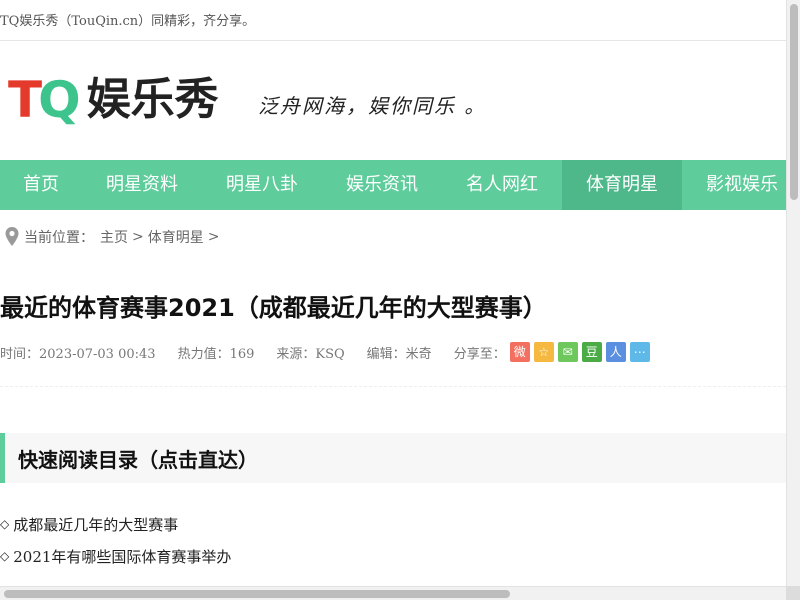 The height and width of the screenshot is (600, 800). Describe the element at coordinates (96, 524) in the screenshot. I see `toc-item-label: 成都最近几年的大型赛事` at that location.